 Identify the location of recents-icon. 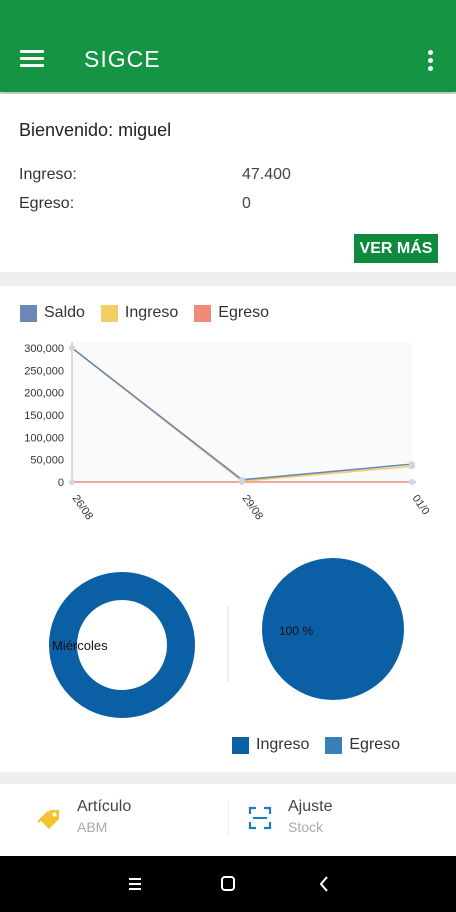
(135, 884).